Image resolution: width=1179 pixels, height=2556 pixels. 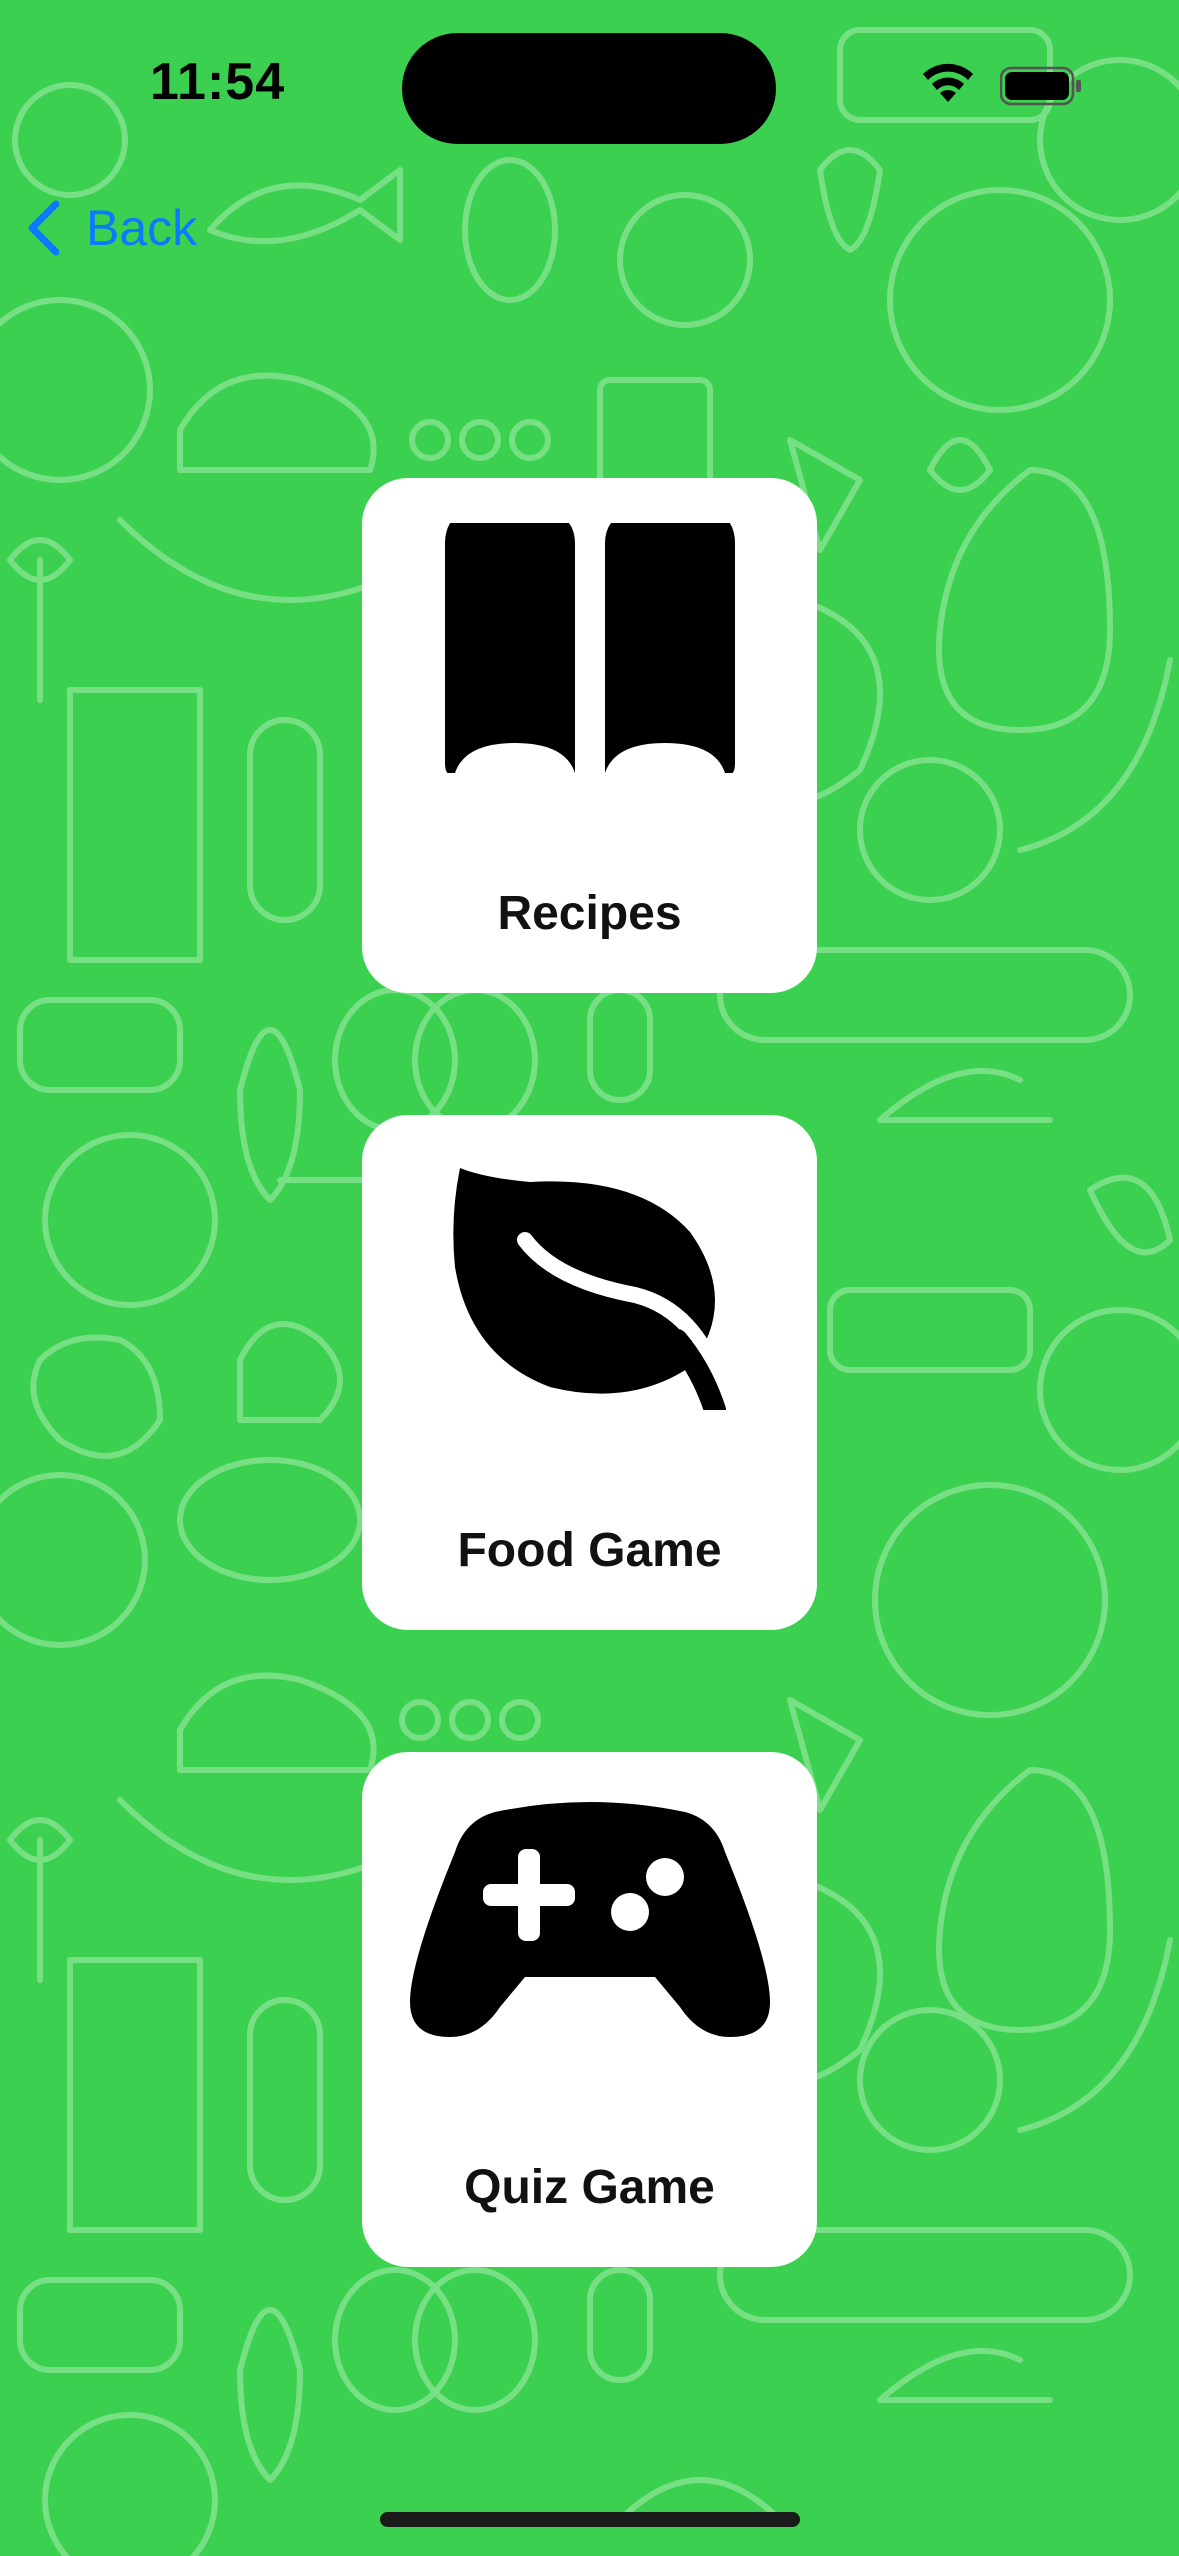 I want to click on status-bar: 11:54, so click(x=589, y=75).